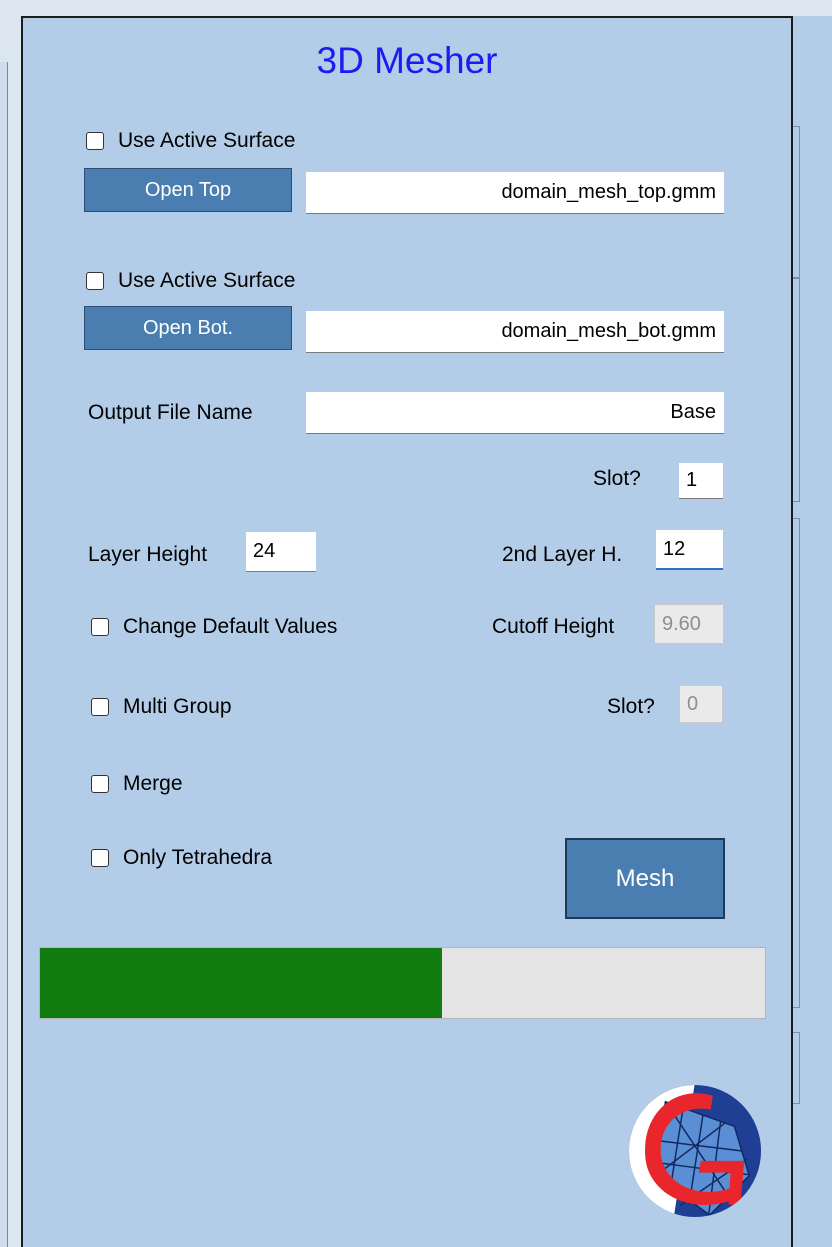 Image resolution: width=832 pixels, height=1247 pixels. I want to click on open-bot-button: Open Bot., so click(188, 328).